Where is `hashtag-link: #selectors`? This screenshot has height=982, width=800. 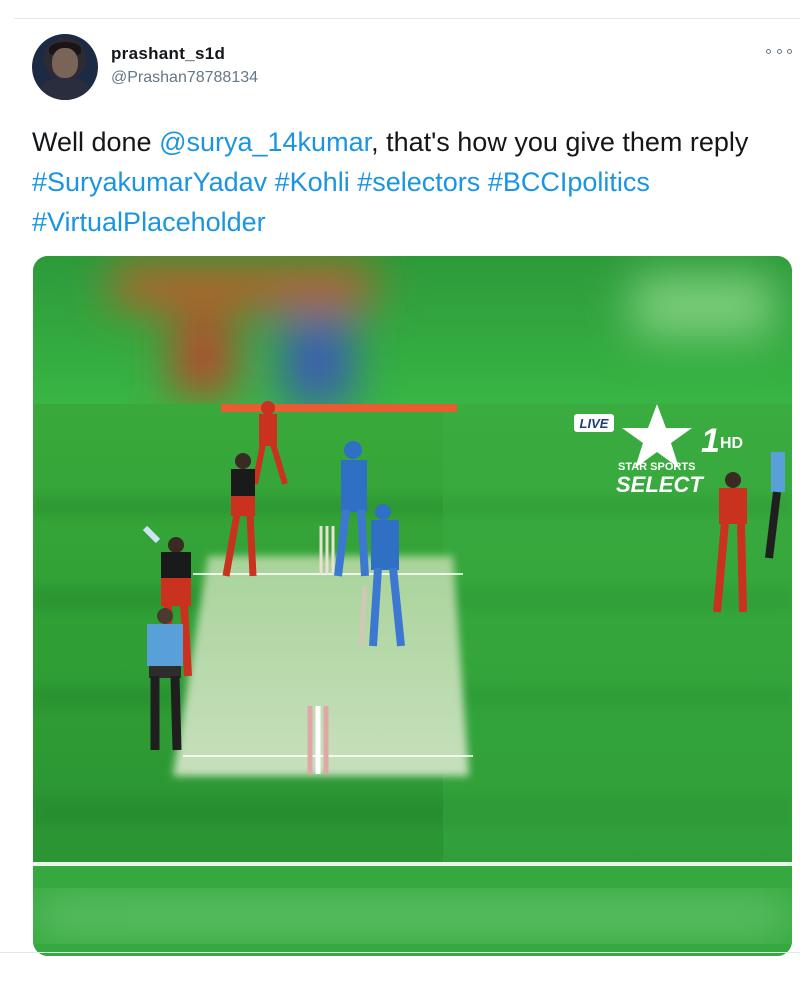
hashtag-link: #selectors is located at coordinates (418, 182).